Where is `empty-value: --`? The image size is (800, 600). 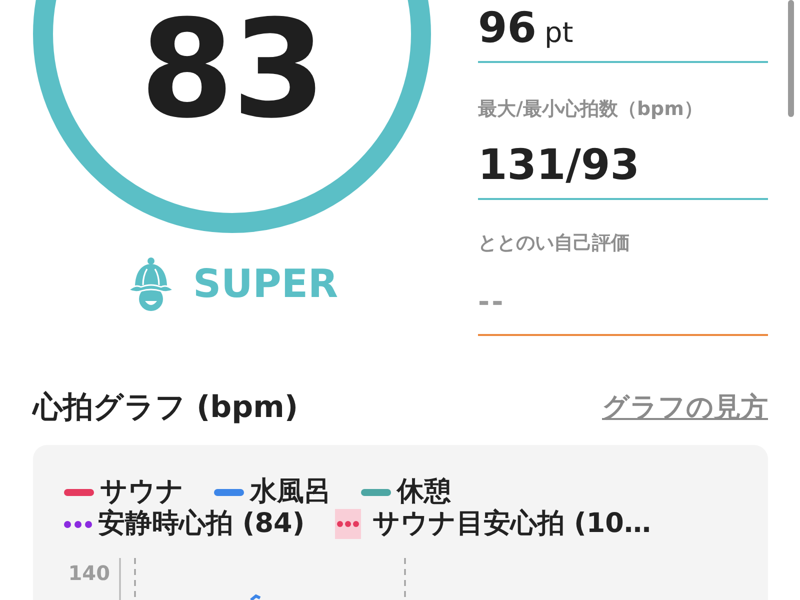
empty-value: -- is located at coordinates (492, 302).